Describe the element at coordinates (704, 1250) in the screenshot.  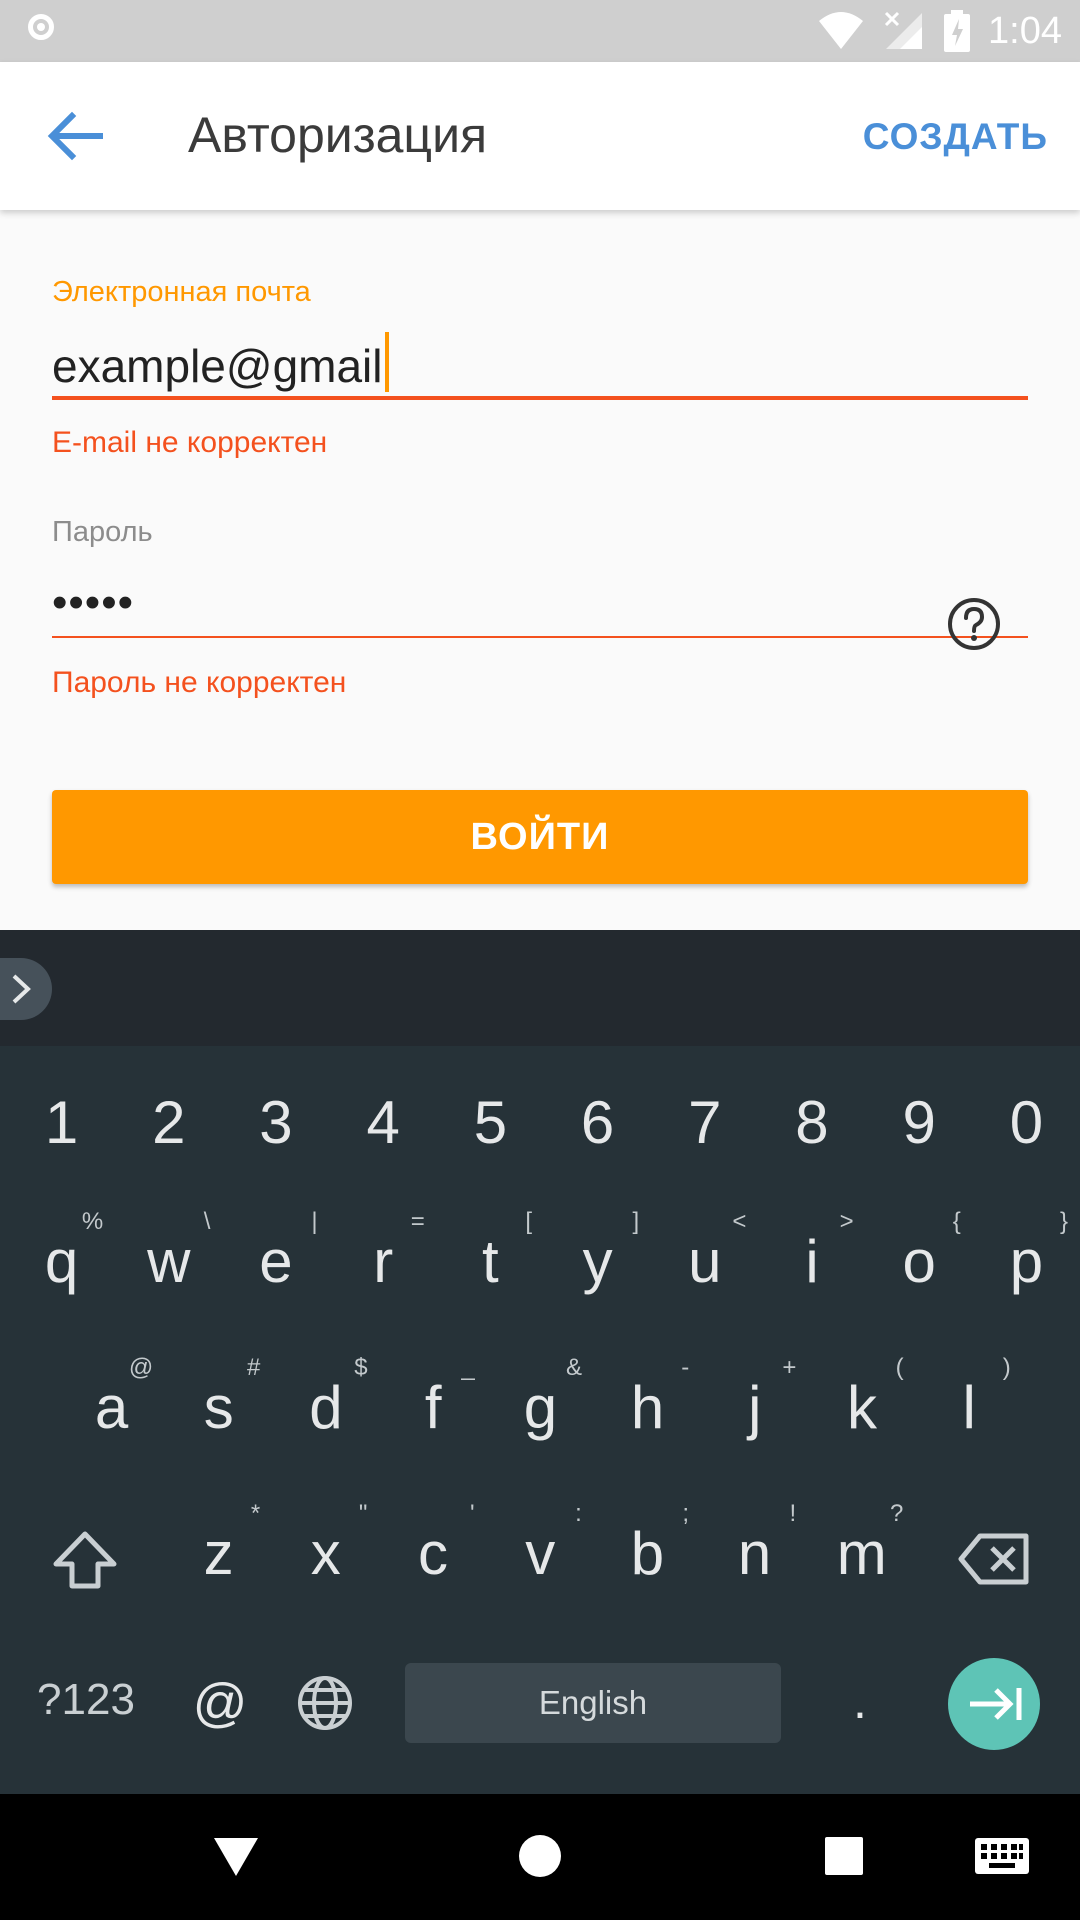
I see `key-u: u <` at that location.